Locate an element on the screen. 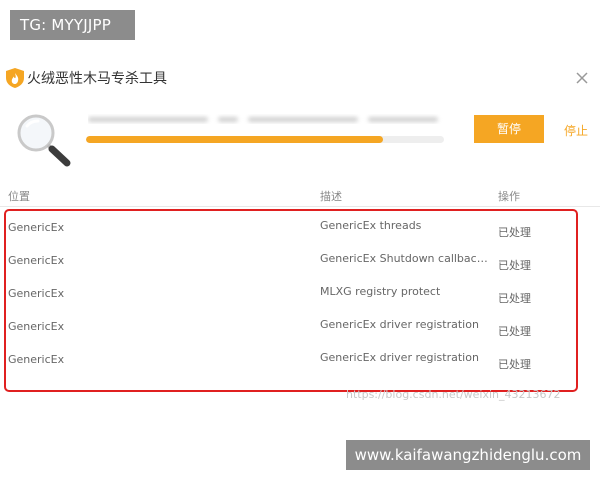 This screenshot has width=600, height=480. stop-button: 停止 is located at coordinates (576, 130).